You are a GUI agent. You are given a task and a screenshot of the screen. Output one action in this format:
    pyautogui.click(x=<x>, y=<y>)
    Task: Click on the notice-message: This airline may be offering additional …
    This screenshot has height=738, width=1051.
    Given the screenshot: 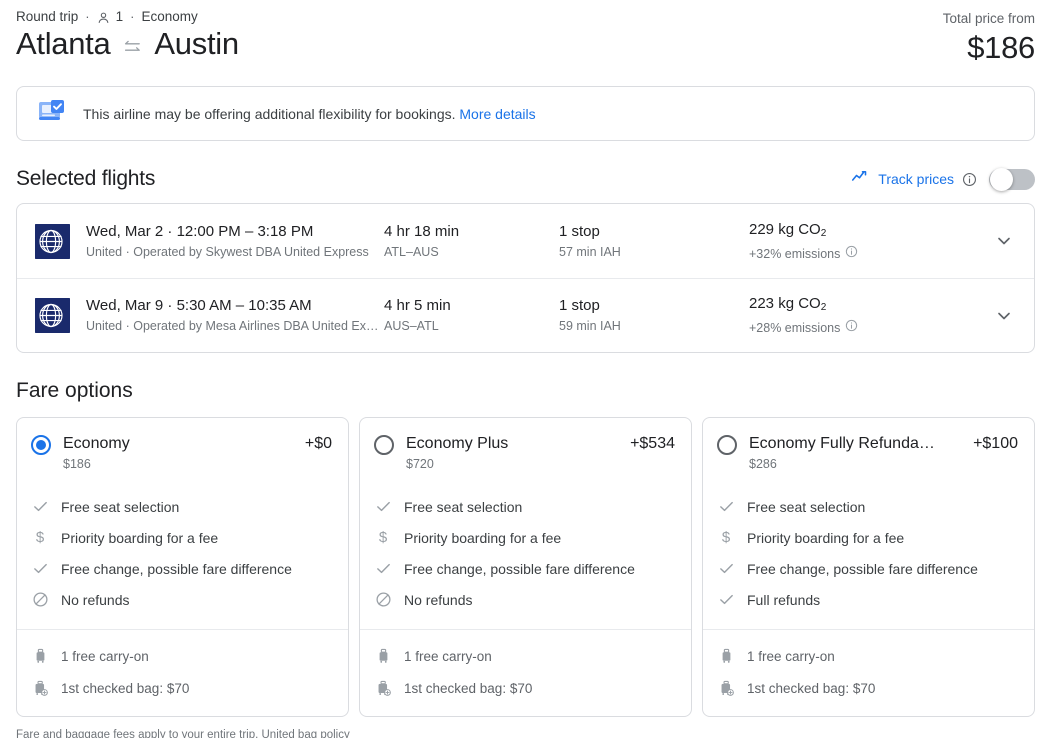 What is the action you would take?
    pyautogui.click(x=269, y=113)
    